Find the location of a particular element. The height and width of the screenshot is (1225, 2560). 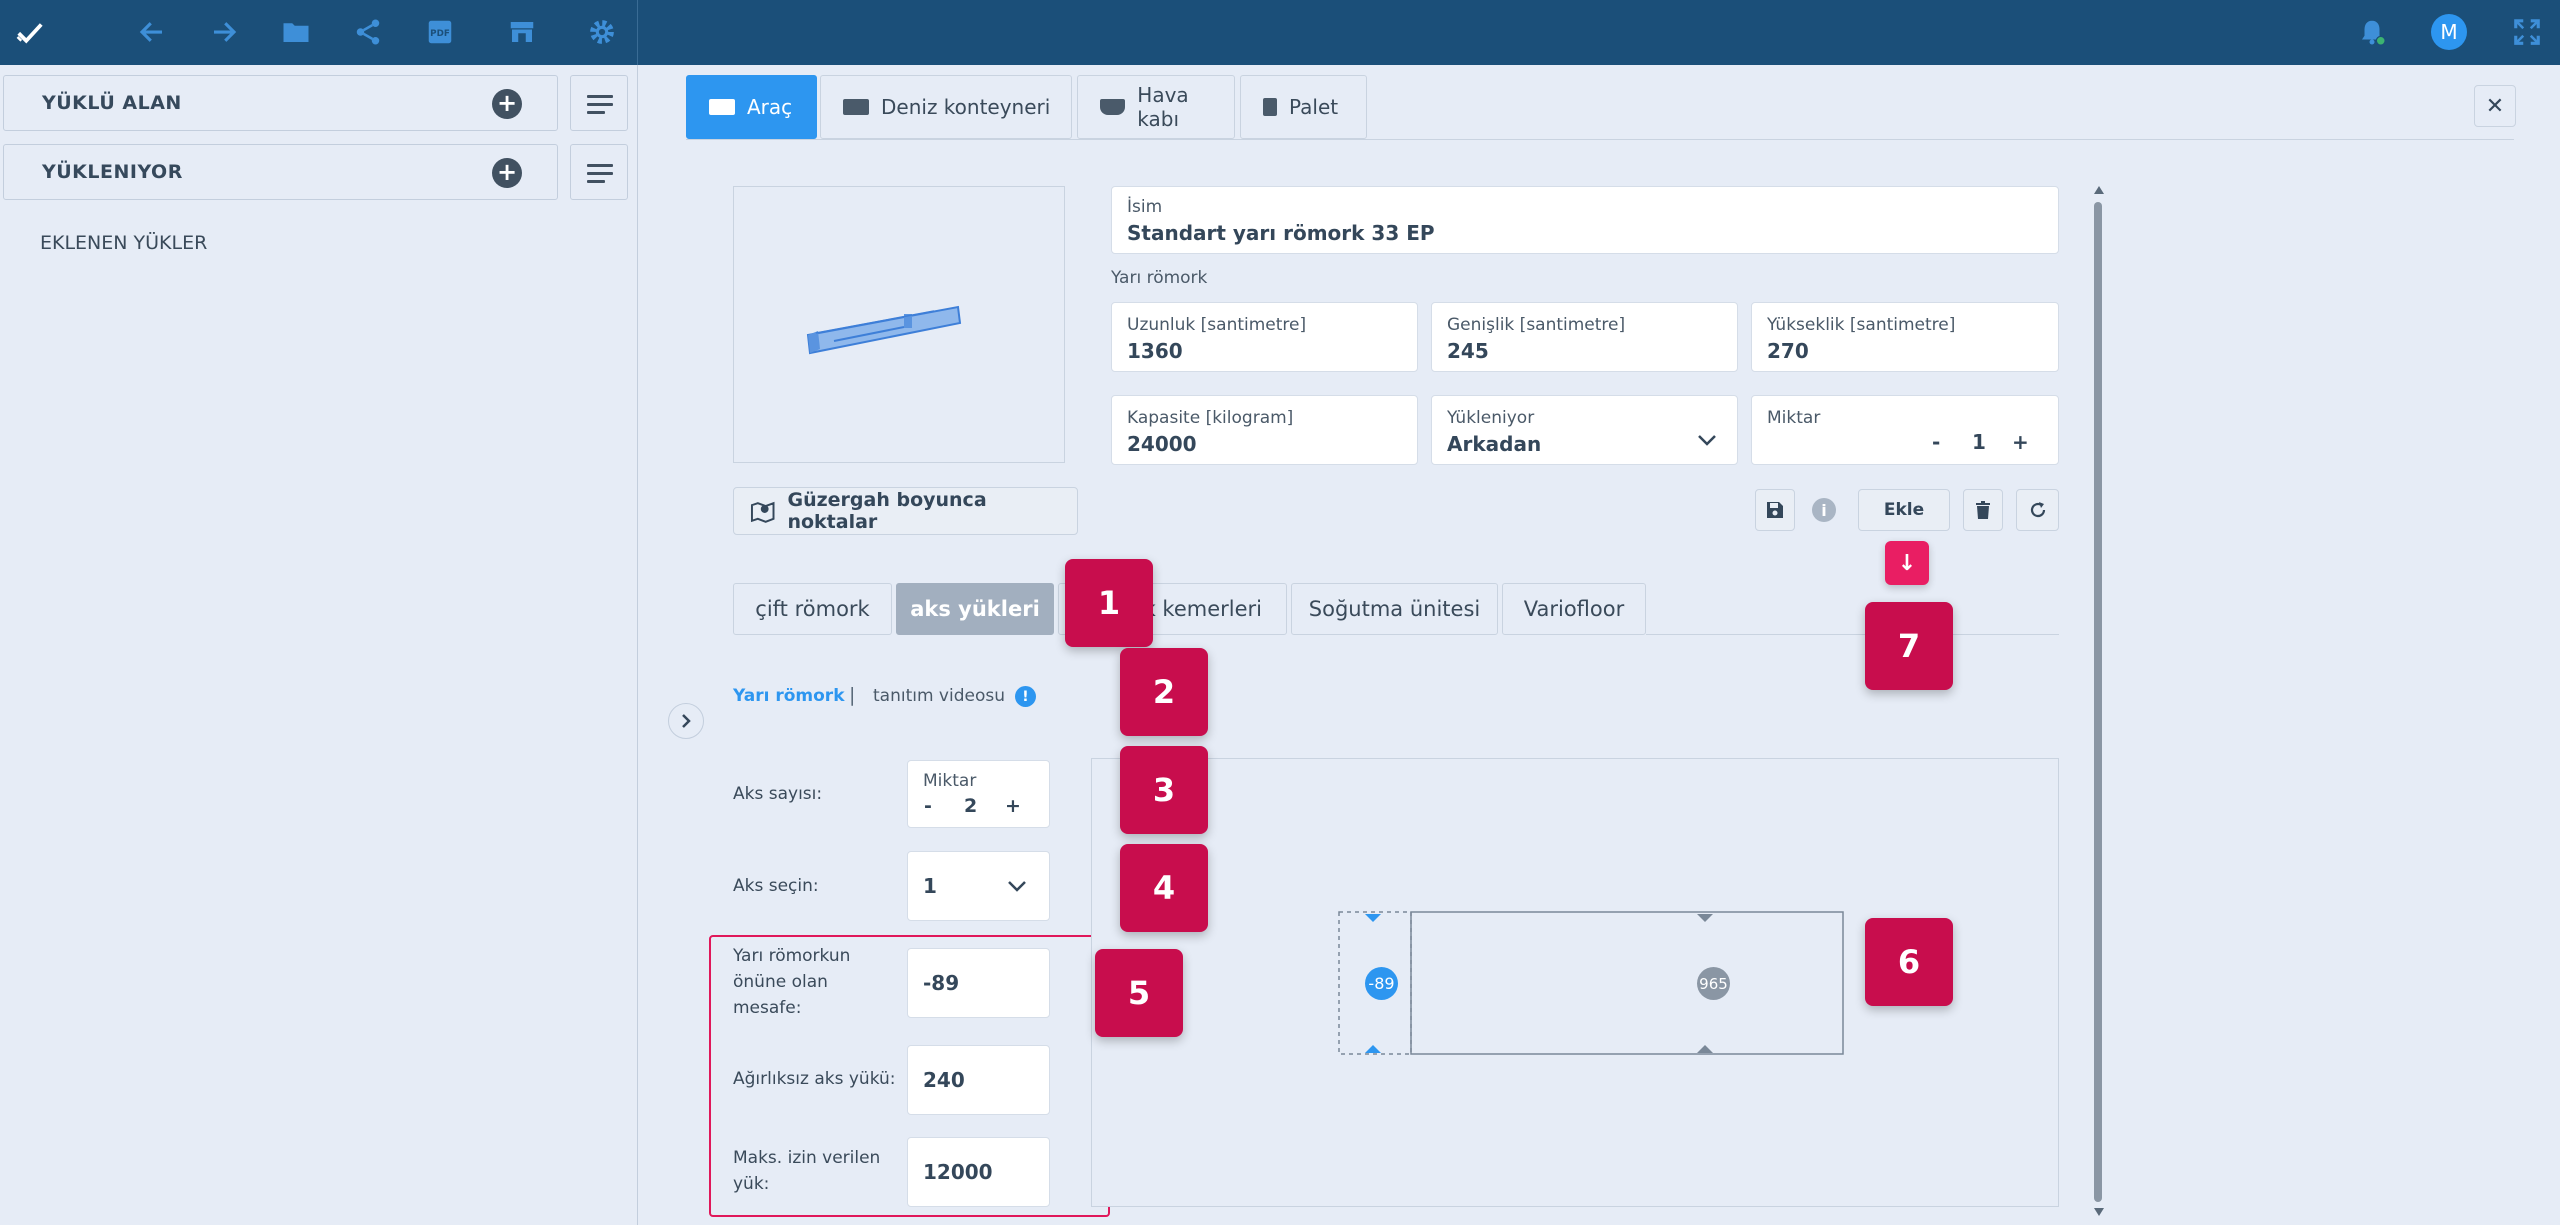

capacity-field: Kapasite [kilogram] 24000 is located at coordinates (1264, 430).